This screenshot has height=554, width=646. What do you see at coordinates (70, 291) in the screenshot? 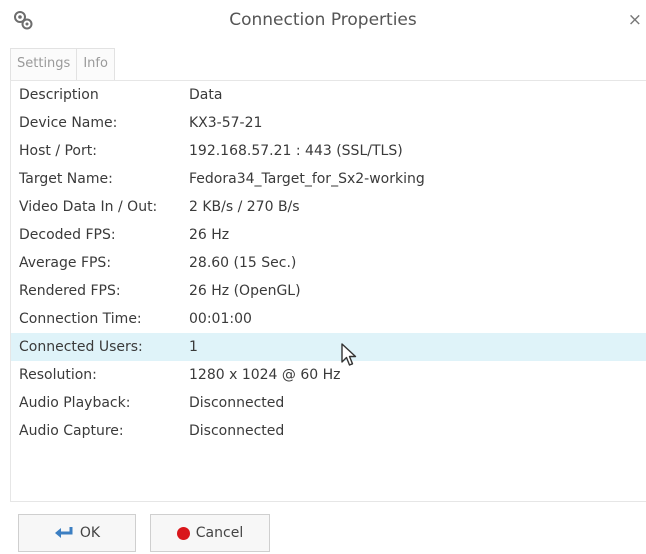
I see `row-label: Rendered FPS:` at bounding box center [70, 291].